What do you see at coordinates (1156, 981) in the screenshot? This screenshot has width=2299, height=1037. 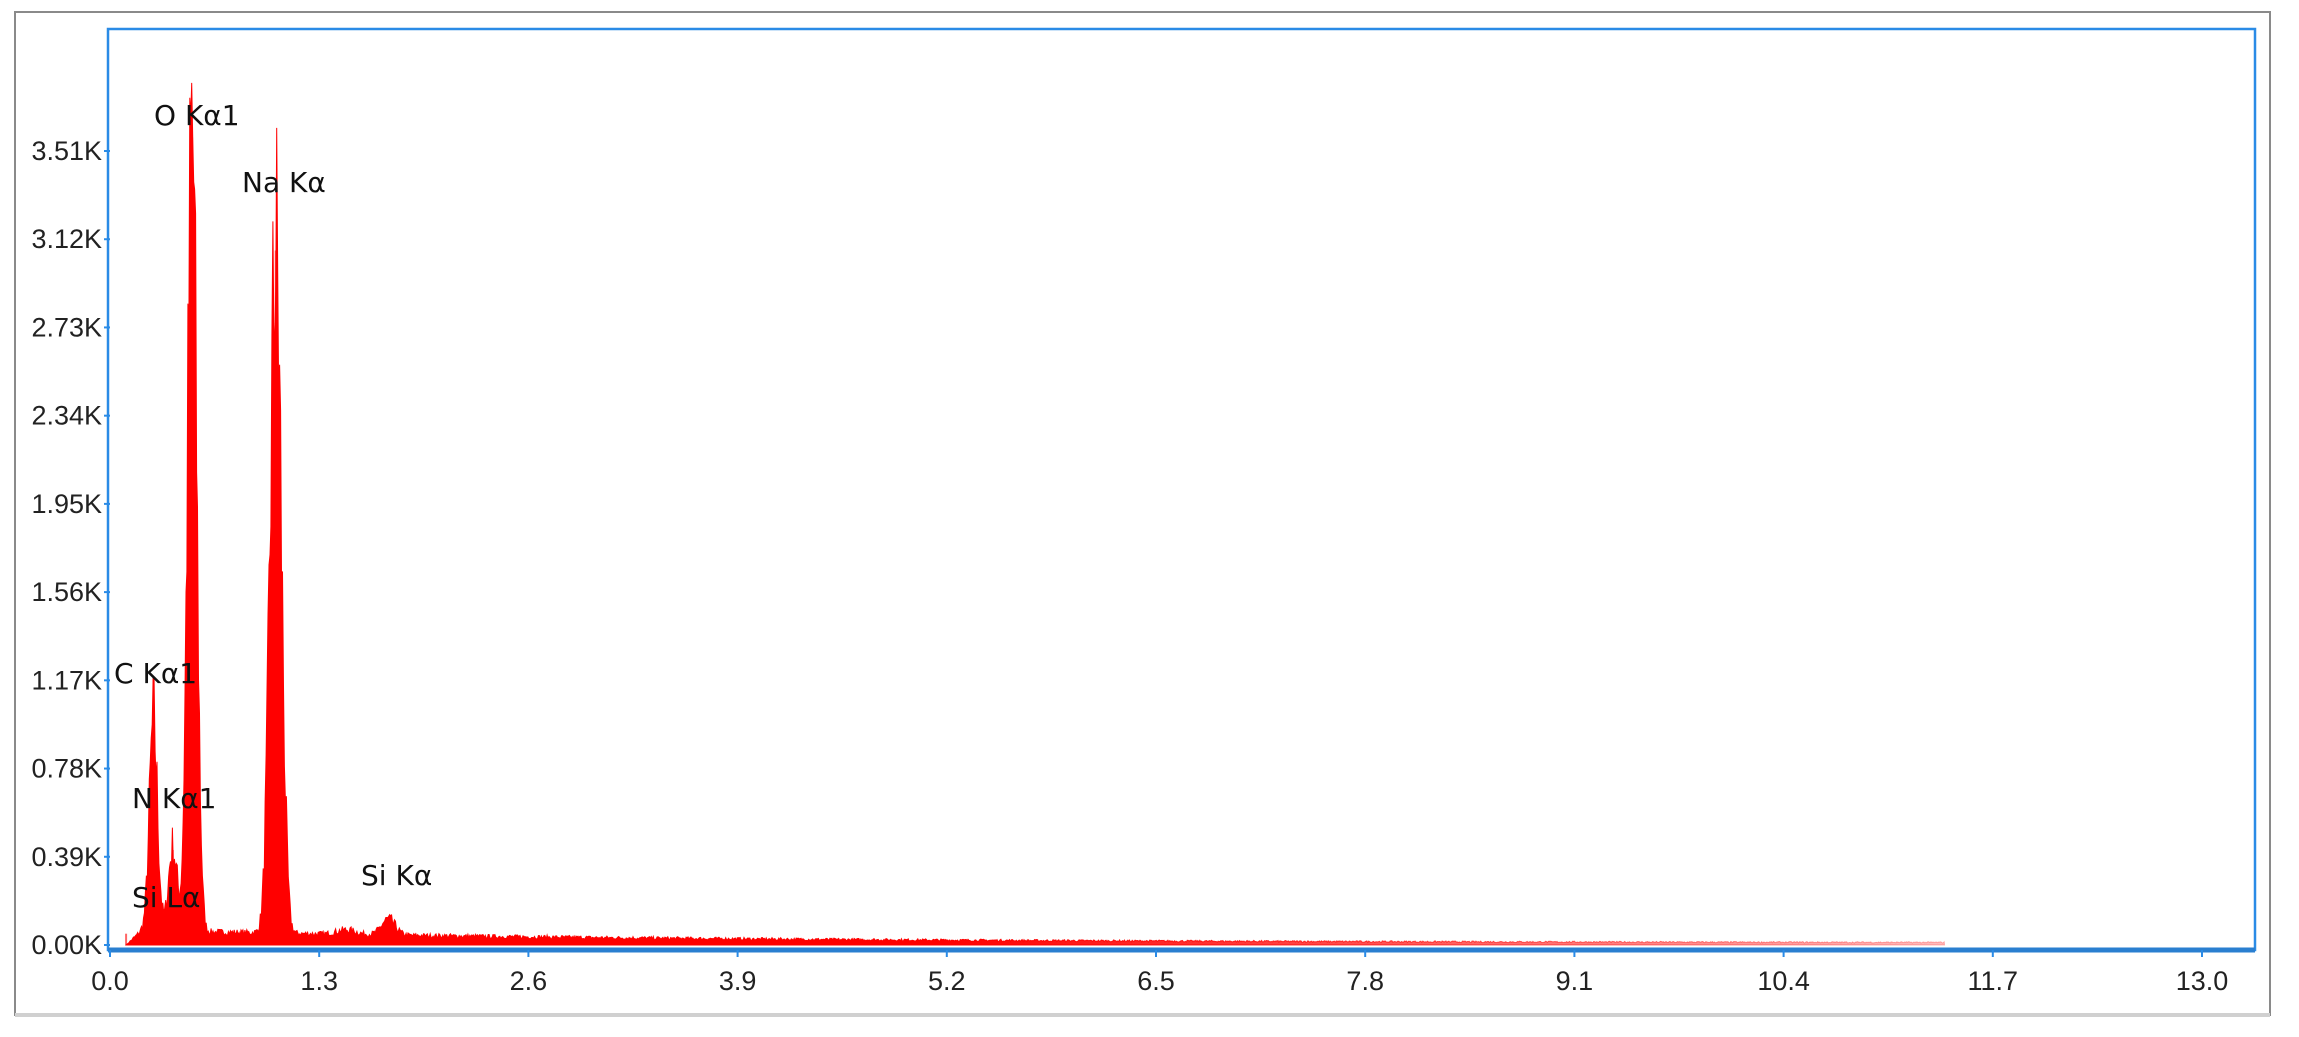 I see `x-tick-label: 6.5` at bounding box center [1156, 981].